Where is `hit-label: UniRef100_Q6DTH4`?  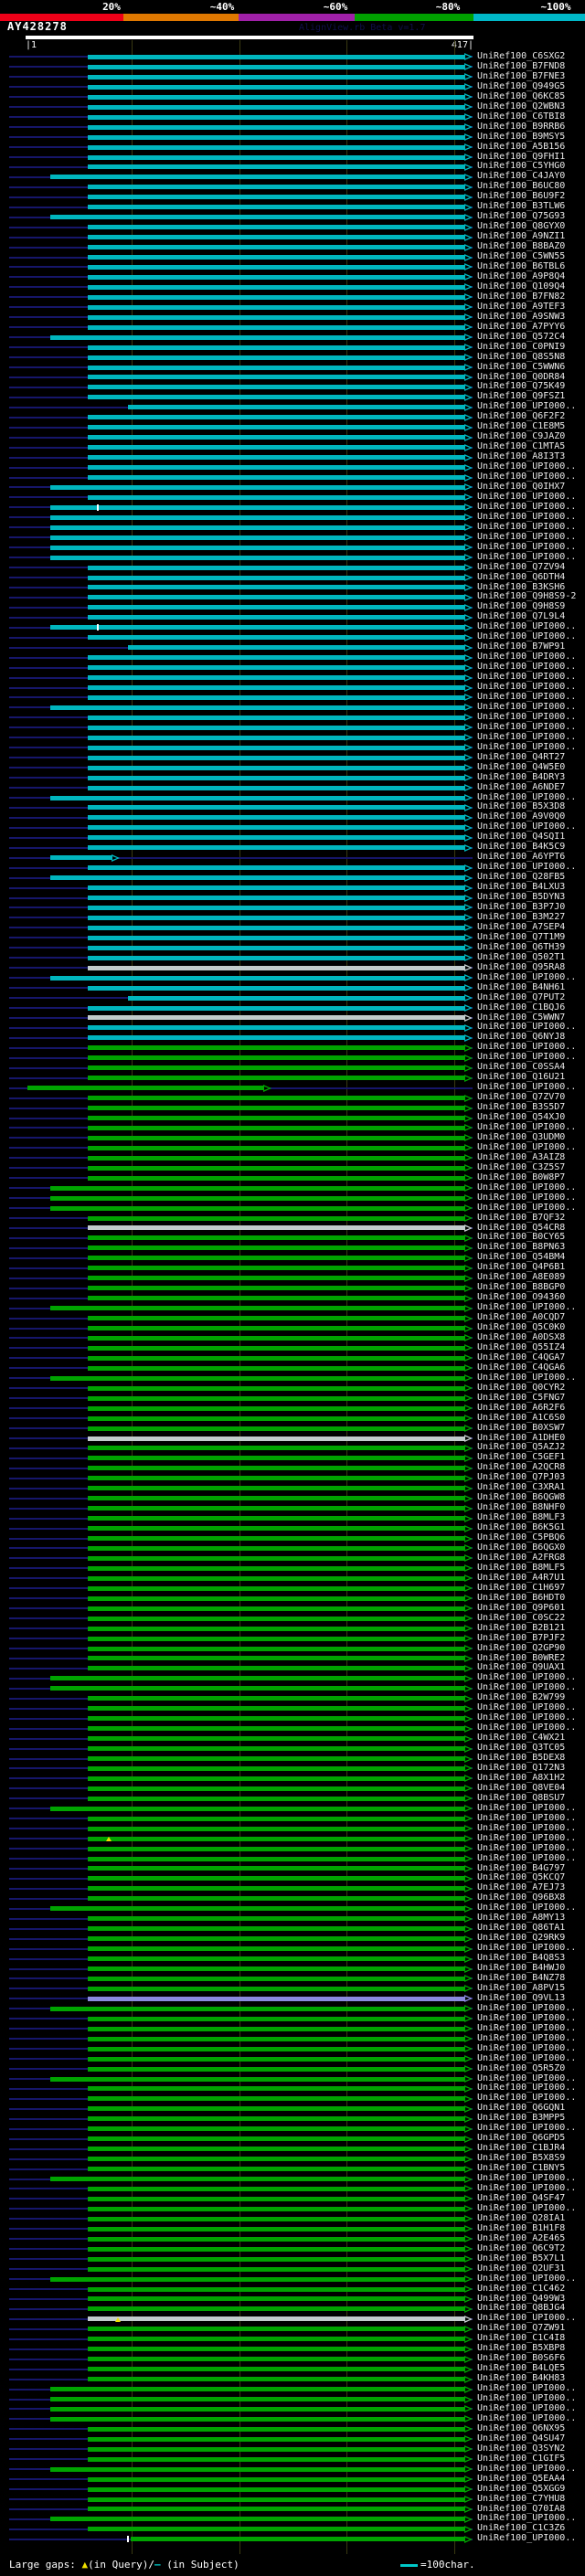
hit-label: UniRef100_Q6DTH4 is located at coordinates (521, 576).